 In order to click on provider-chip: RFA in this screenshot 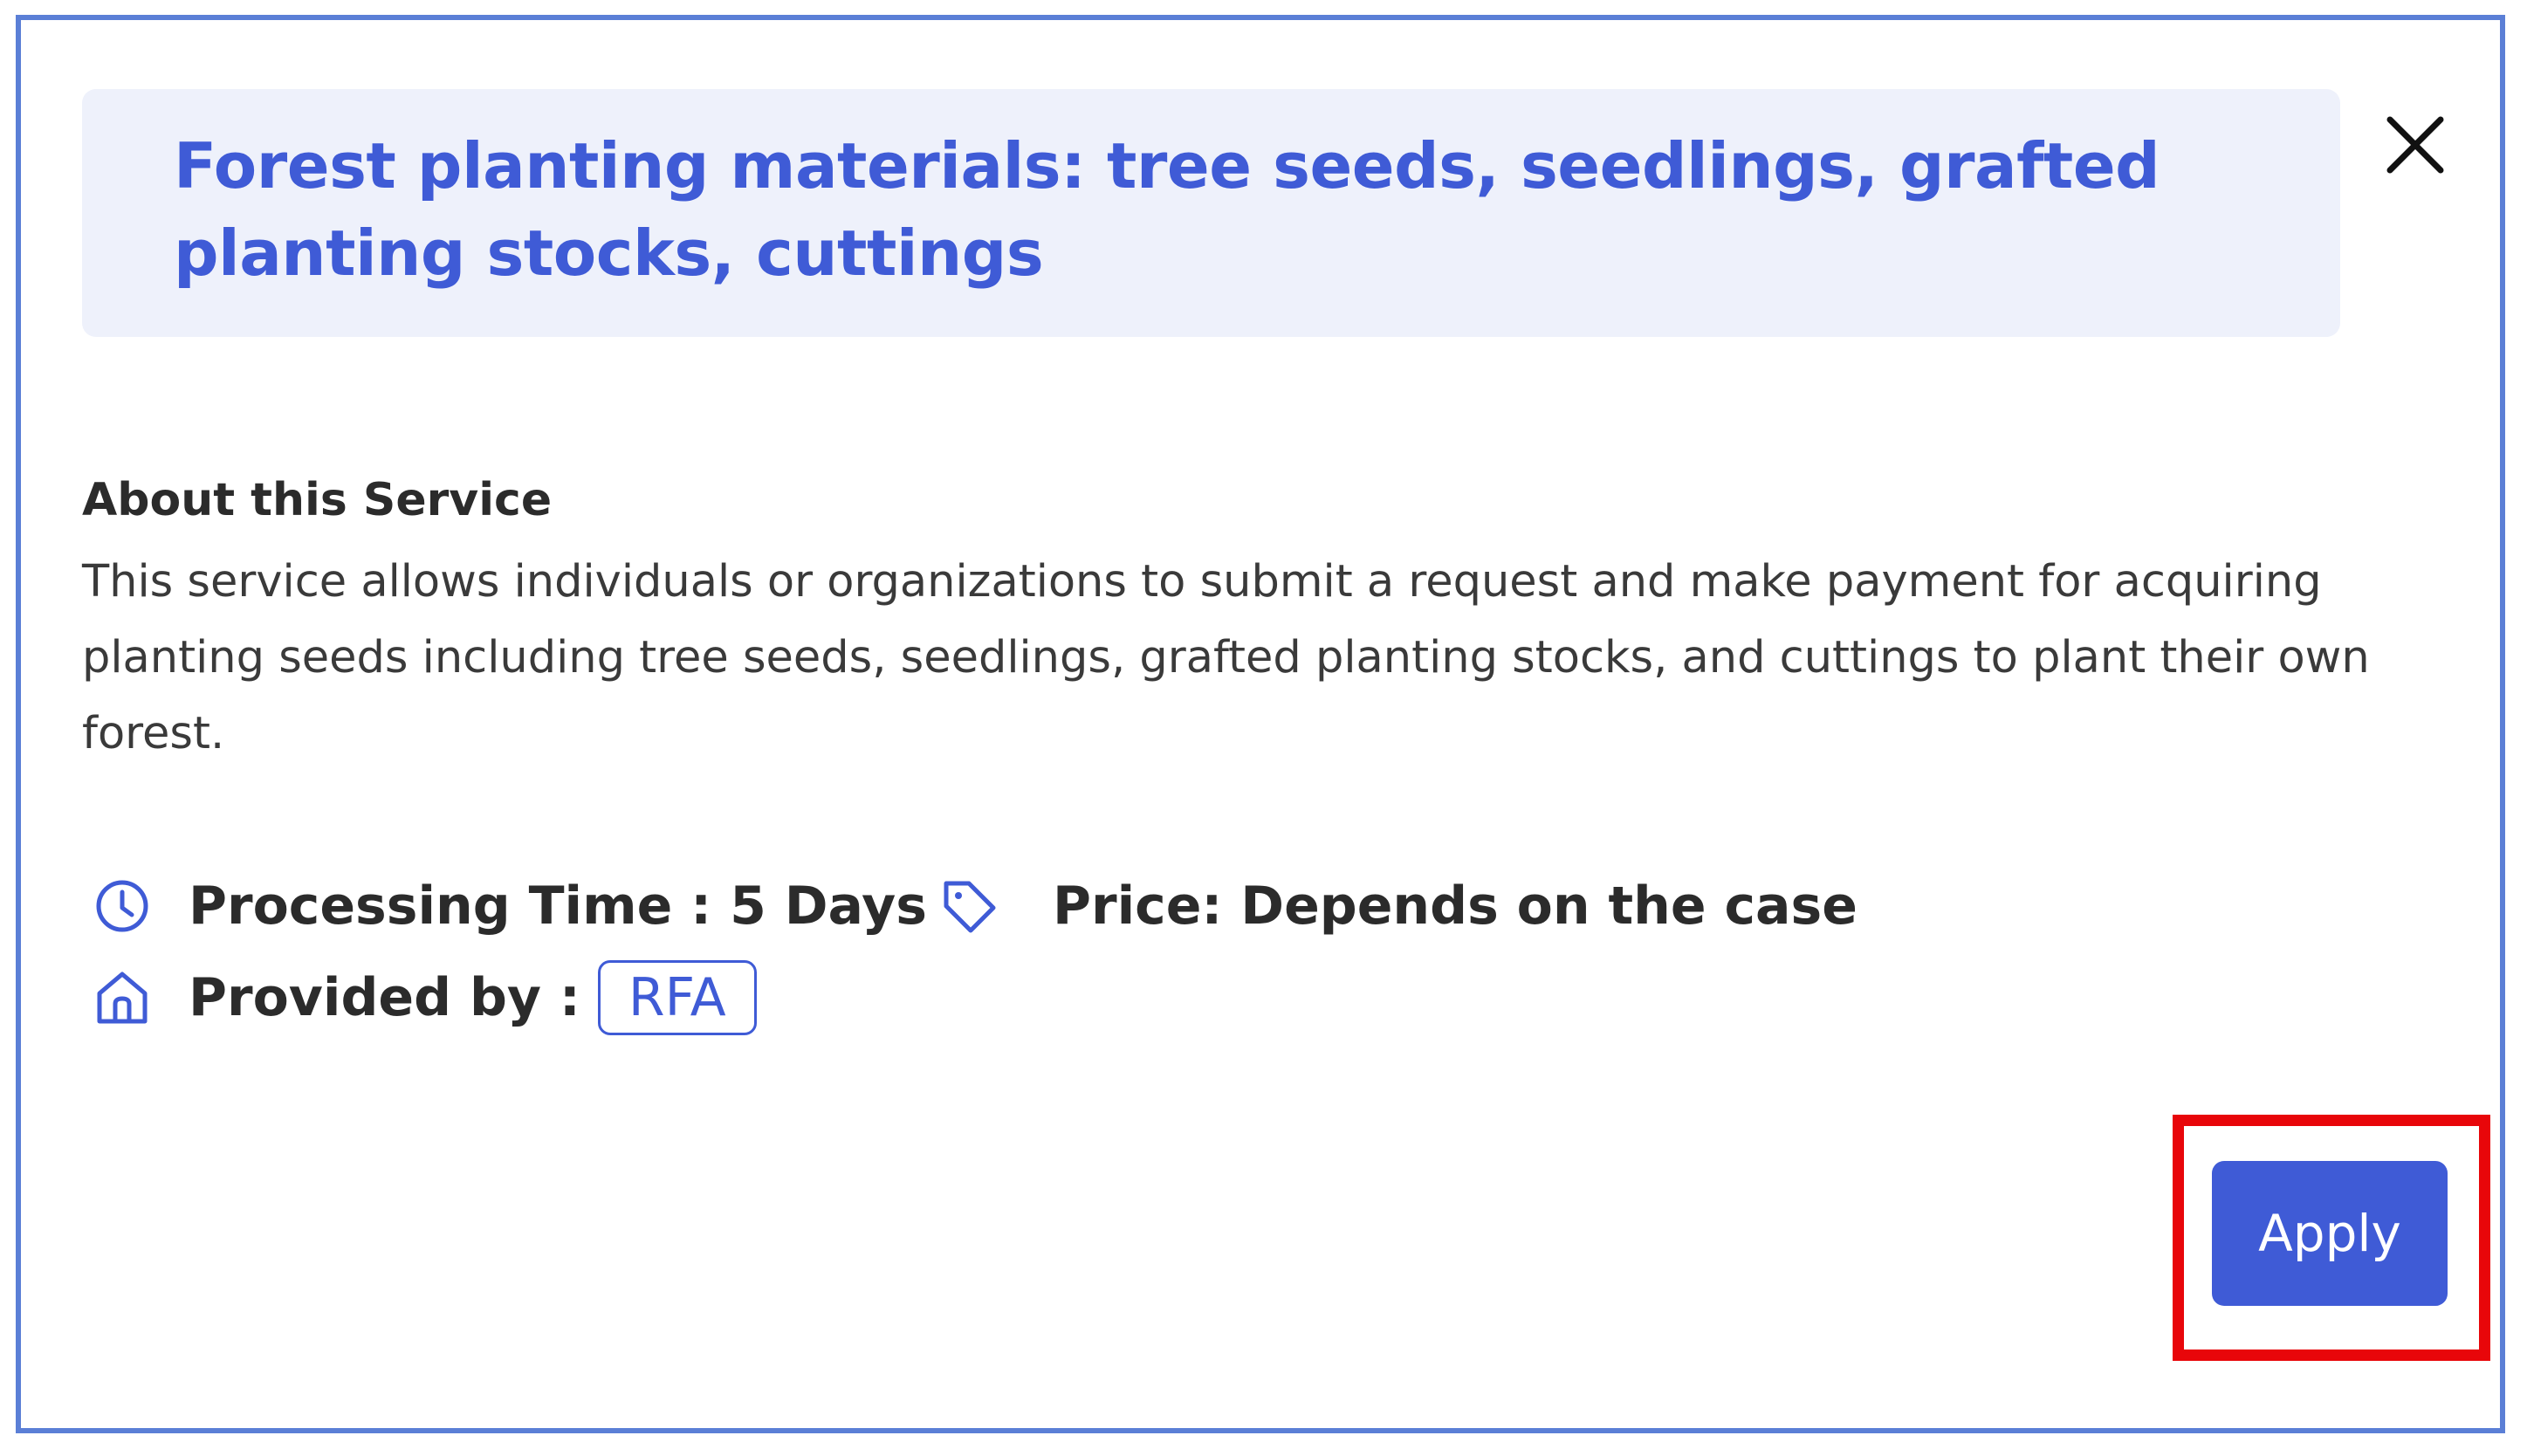, I will do `click(677, 997)`.